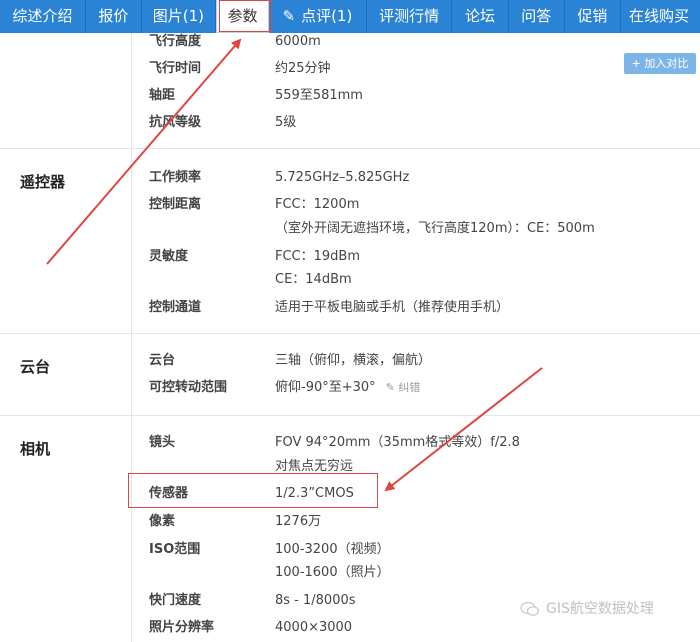  What do you see at coordinates (162, 442) in the screenshot?
I see `spec-key: 镜头` at bounding box center [162, 442].